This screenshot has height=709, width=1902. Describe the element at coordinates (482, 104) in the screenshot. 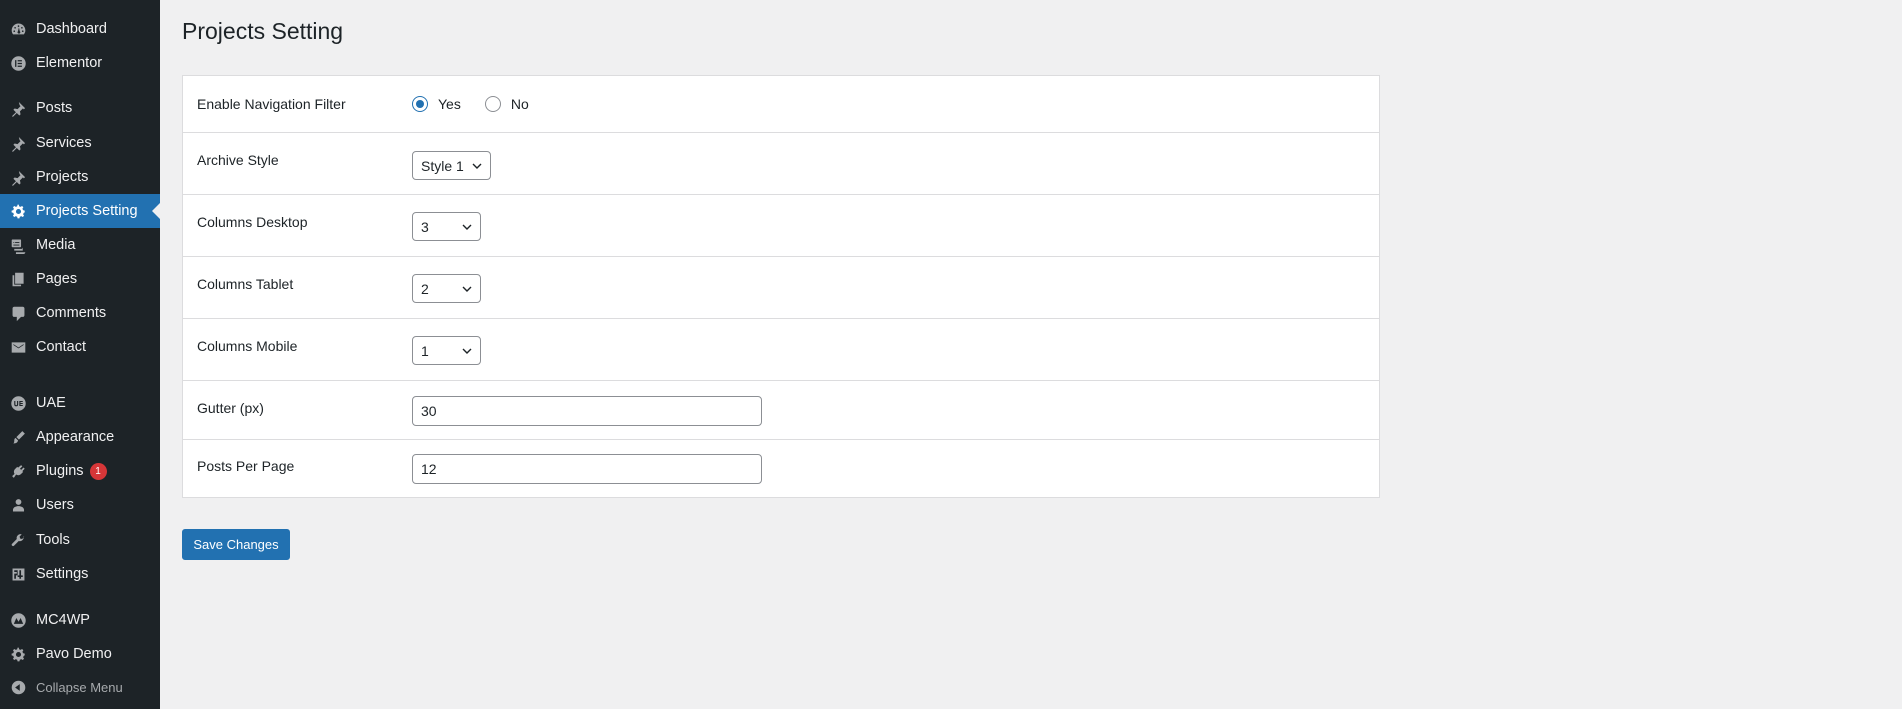

I see `navigation-filter-radio-group: Yes No` at that location.